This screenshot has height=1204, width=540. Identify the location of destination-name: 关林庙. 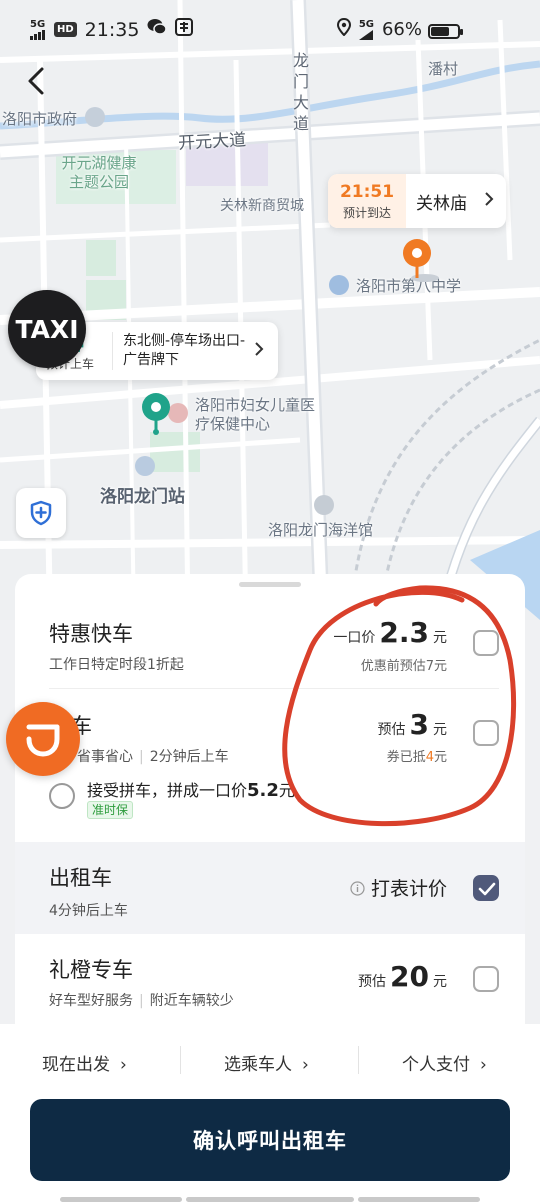
(441, 203).